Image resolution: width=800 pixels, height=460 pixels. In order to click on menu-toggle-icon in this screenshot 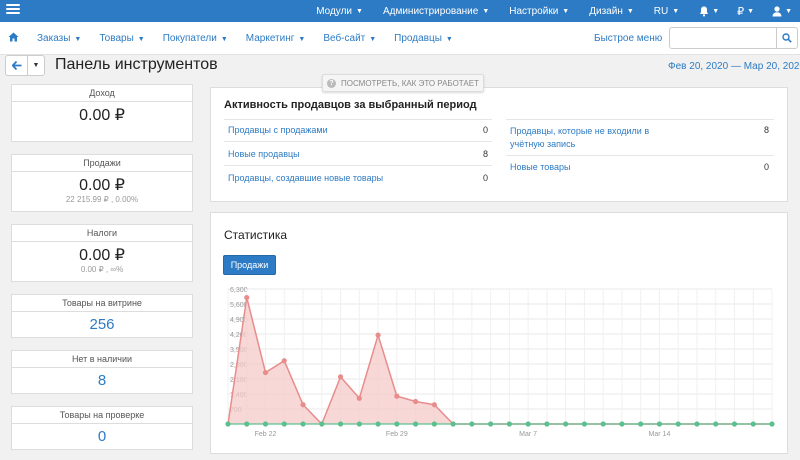, I will do `click(13, 10)`.